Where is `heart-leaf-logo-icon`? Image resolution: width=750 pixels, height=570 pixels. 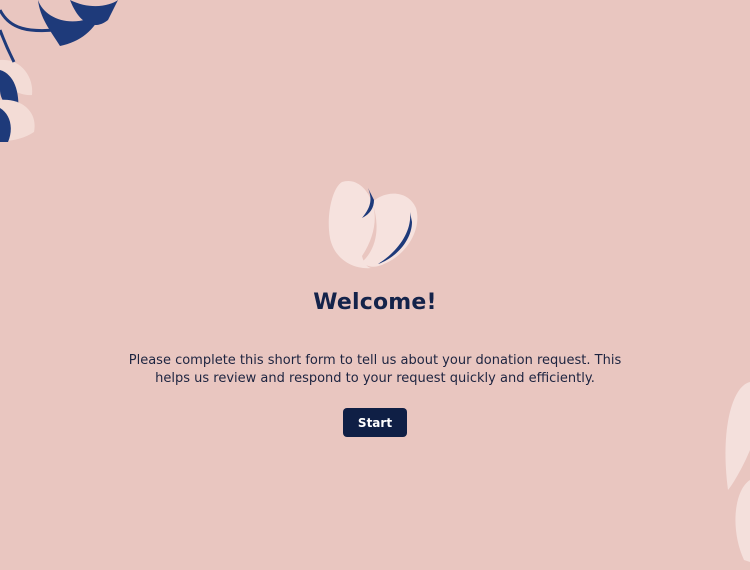
heart-leaf-logo-icon is located at coordinates (373, 224).